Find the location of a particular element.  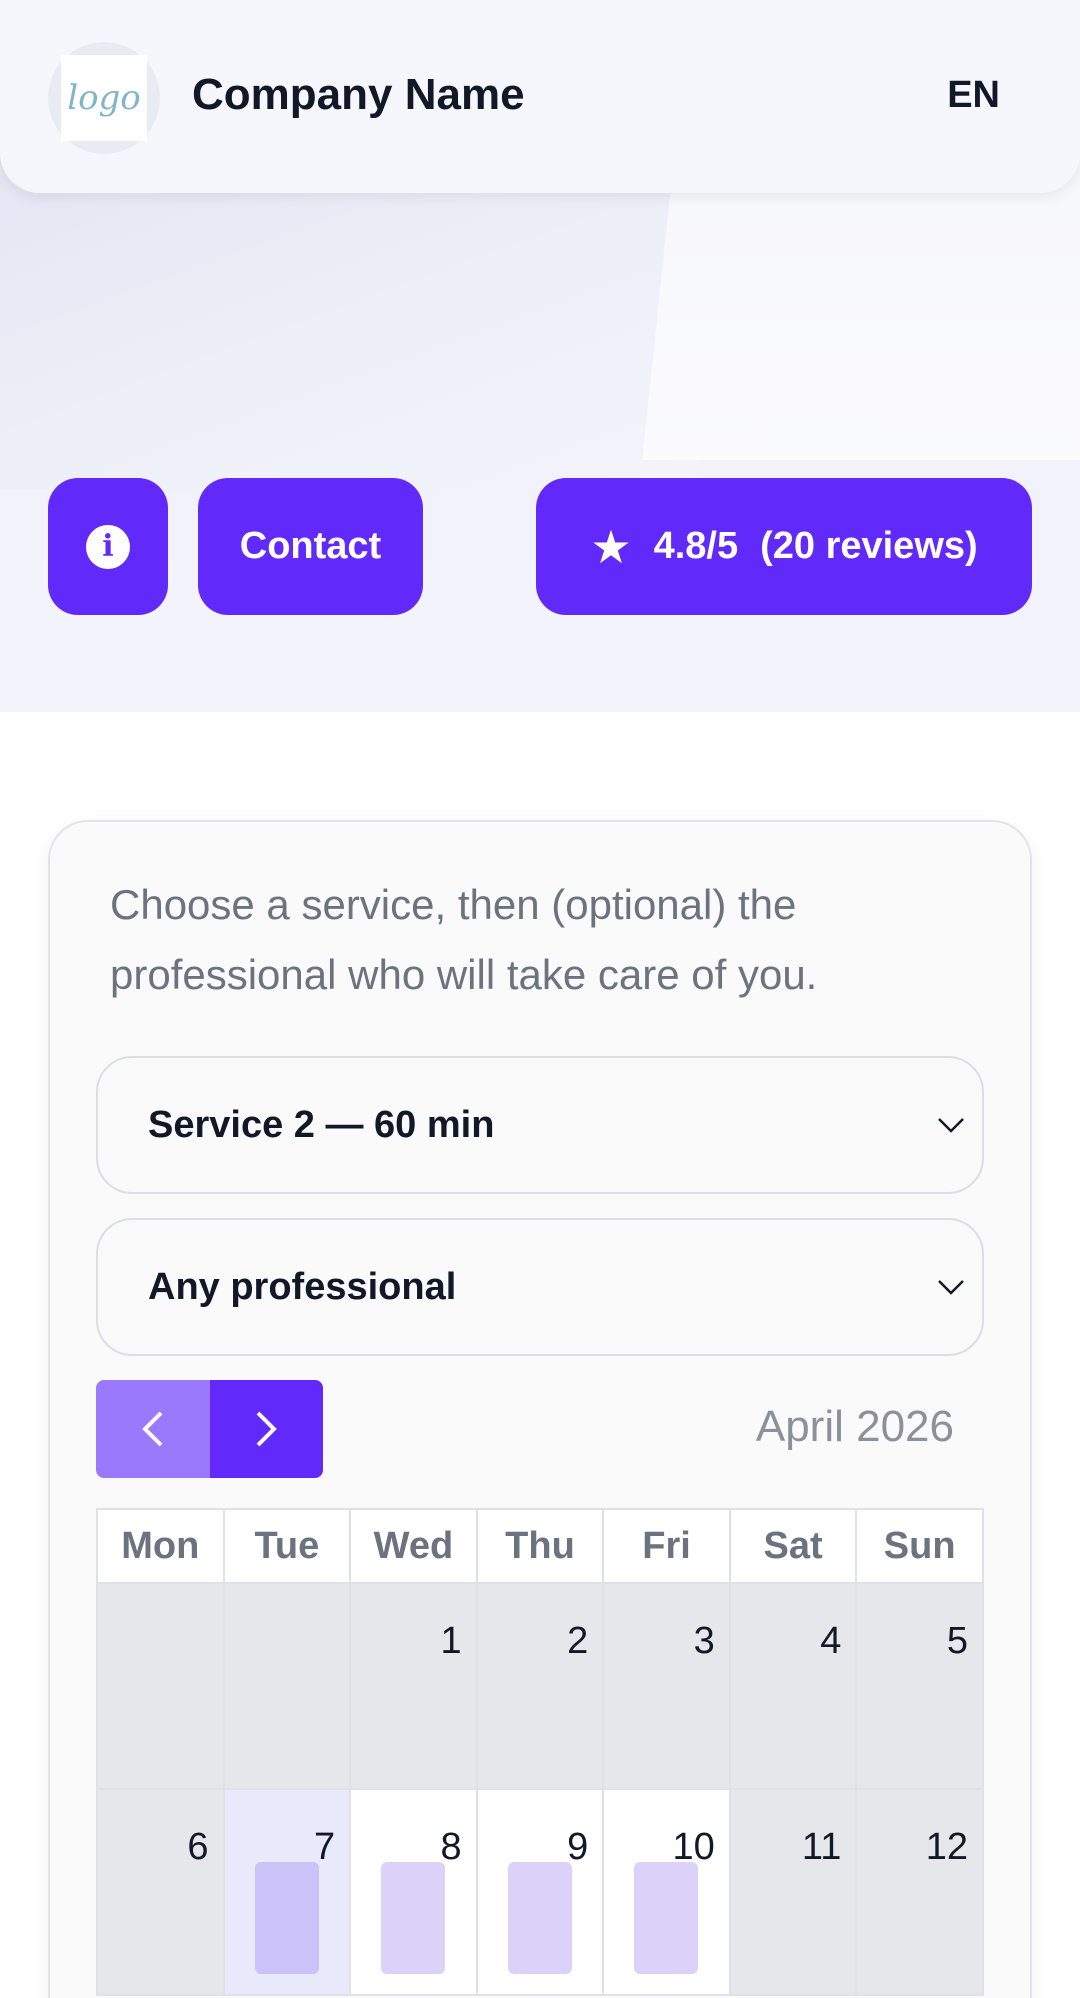

calendar-day-available: 10 is located at coordinates (666, 1892).